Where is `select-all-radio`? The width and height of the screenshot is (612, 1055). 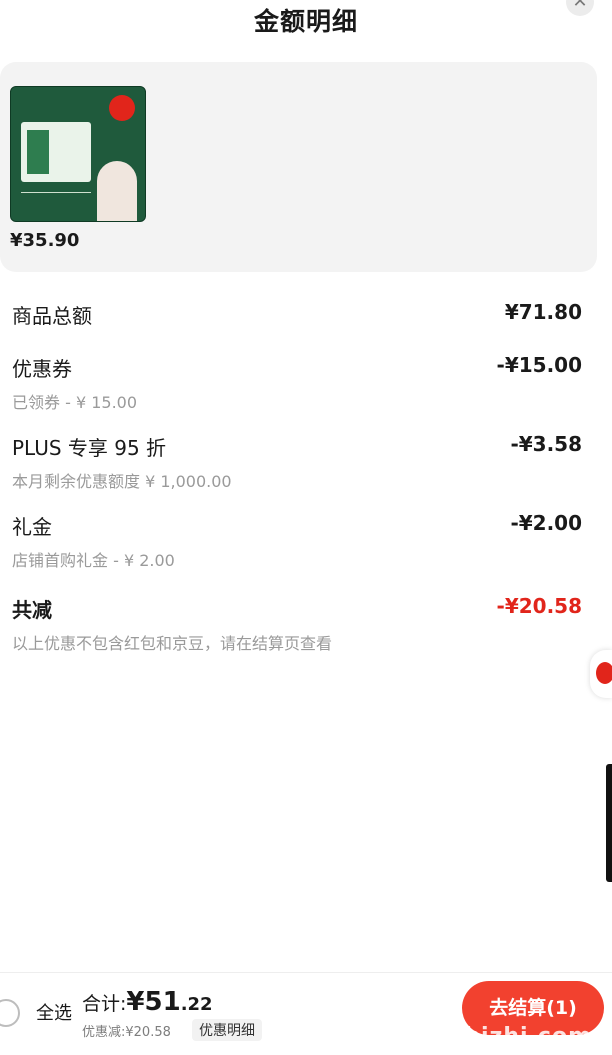 select-all-radio is located at coordinates (10, 1013).